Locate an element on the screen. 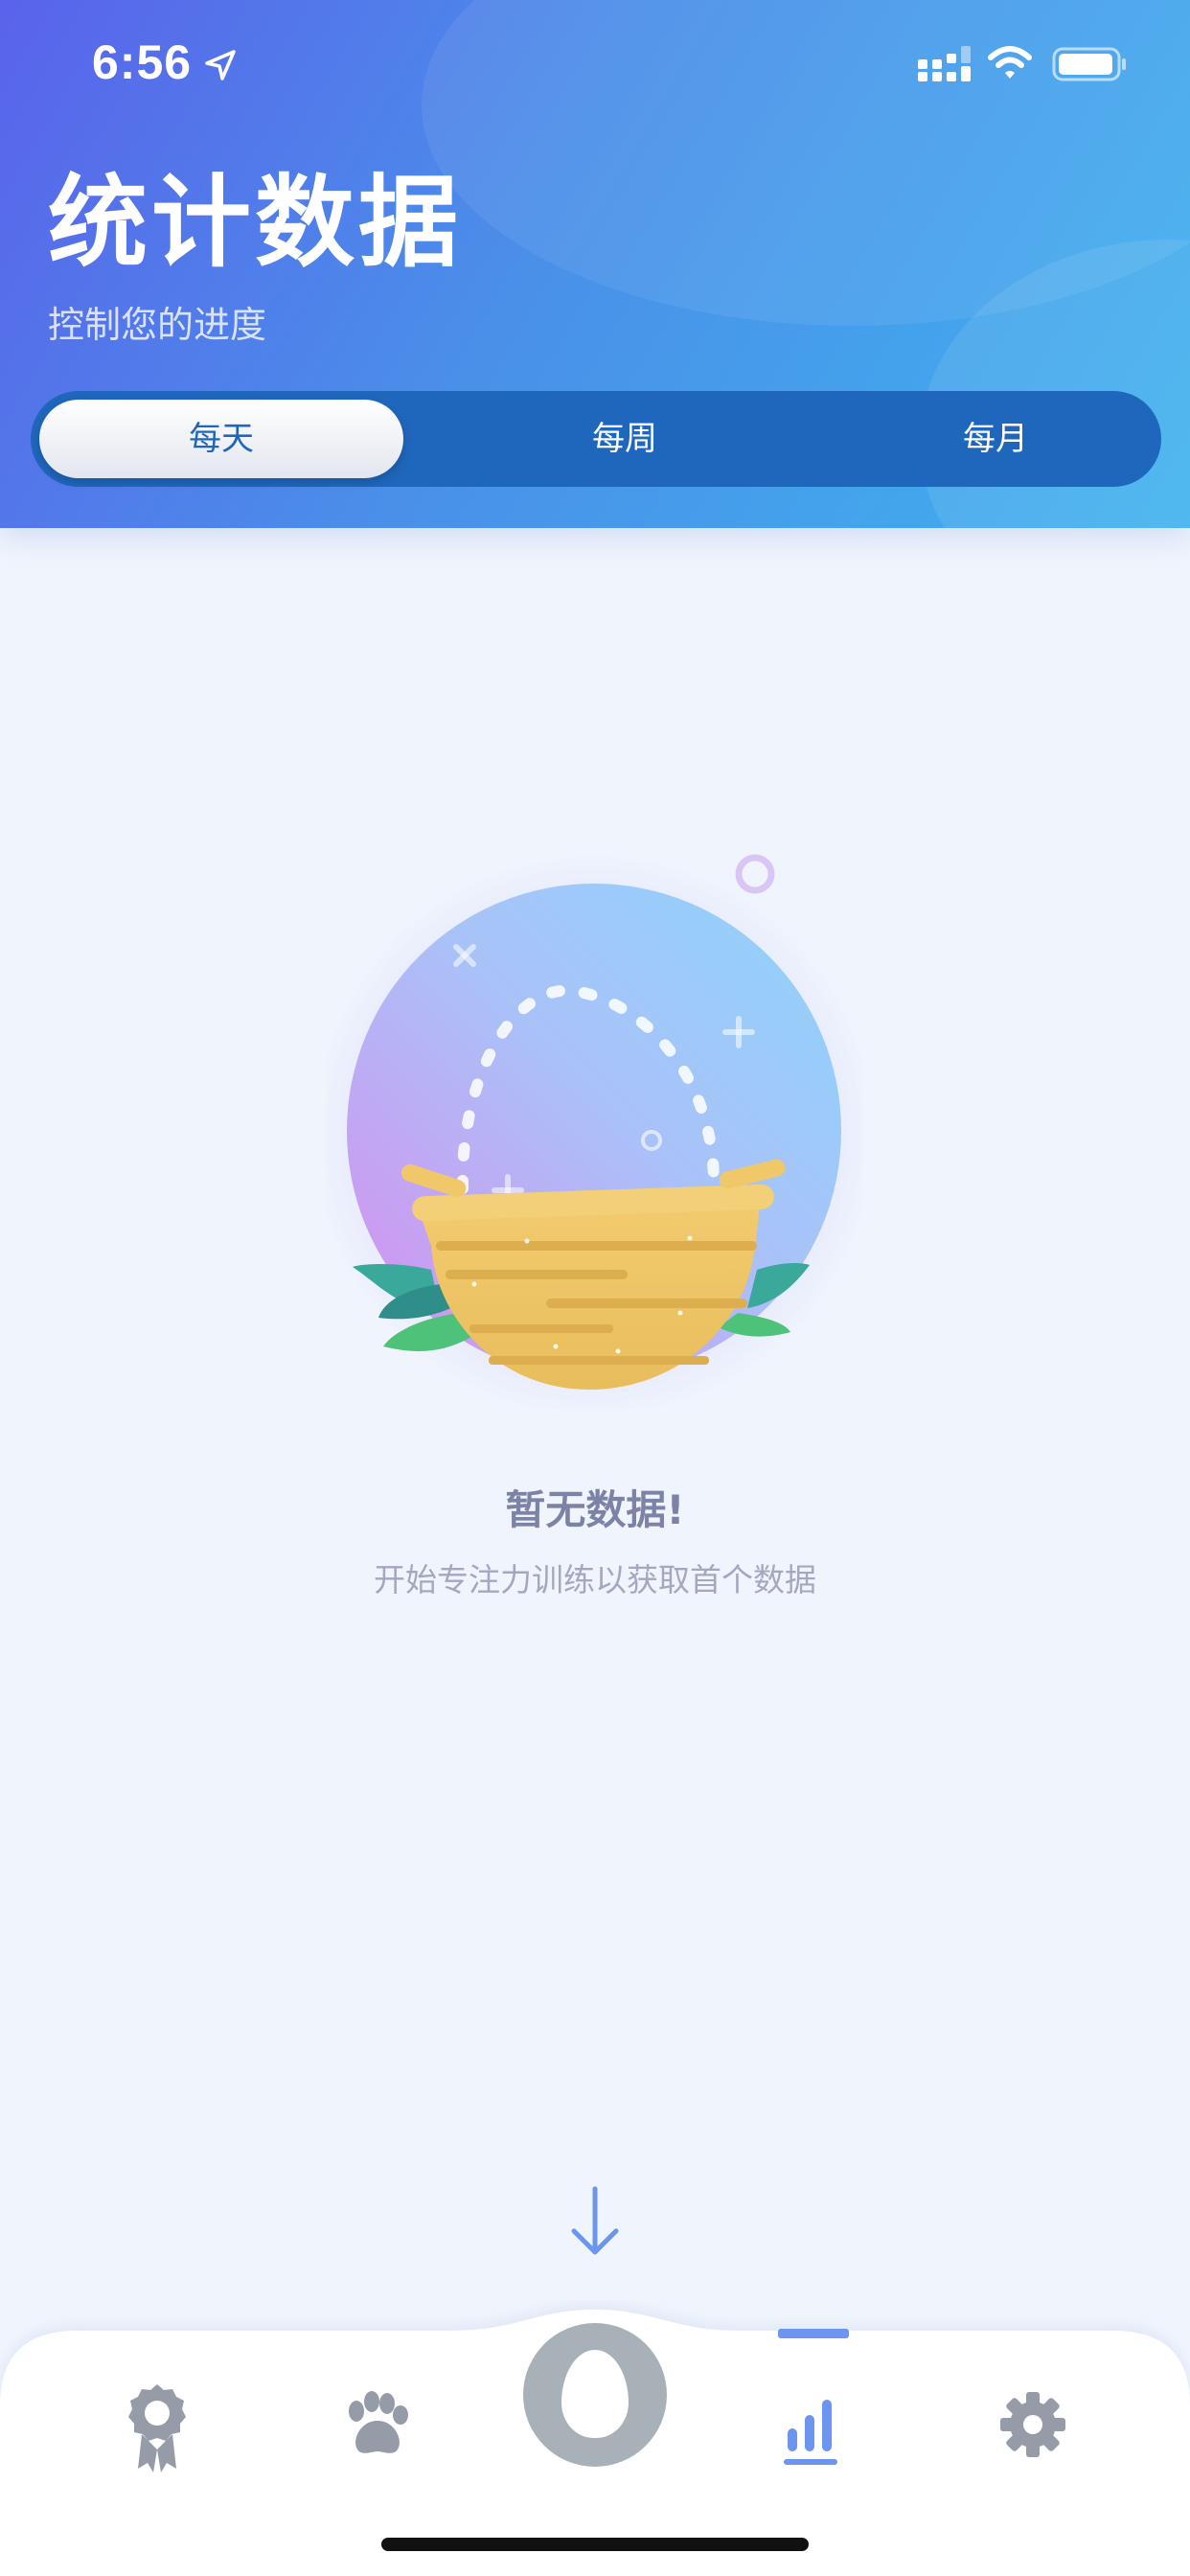 Image resolution: width=1190 pixels, height=2576 pixels. period-segmented-control: 每天 每周 每月 is located at coordinates (596, 439).